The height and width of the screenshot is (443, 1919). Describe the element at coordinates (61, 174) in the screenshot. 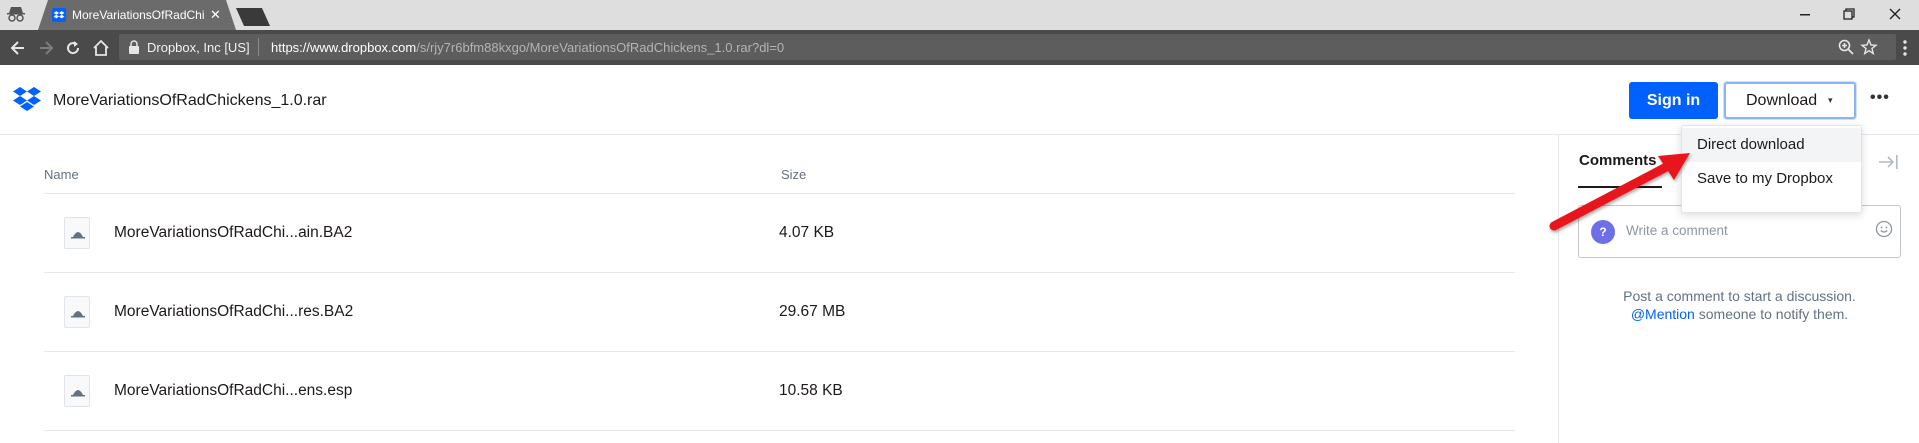

I see `column-header-name: Name` at that location.